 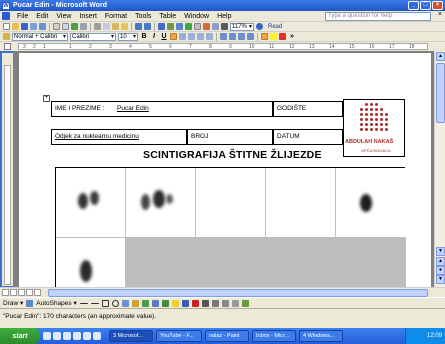 I want to click on select-objects-icon, so click(x=30, y=303).